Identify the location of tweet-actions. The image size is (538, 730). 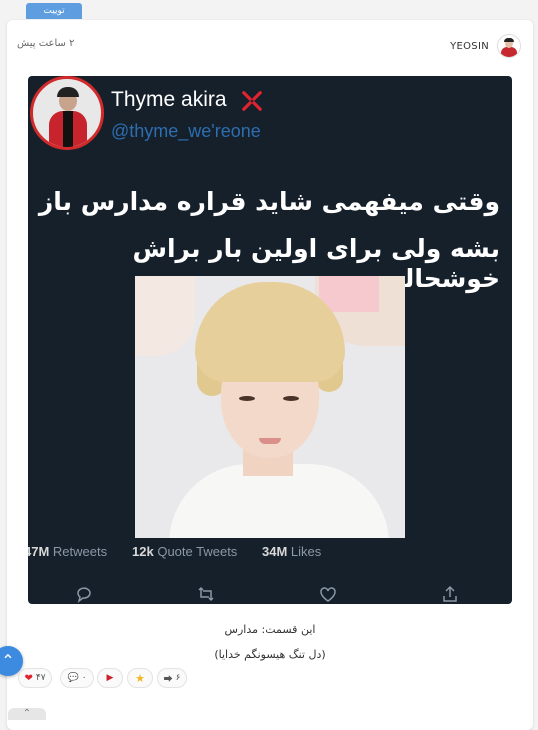
(270, 594).